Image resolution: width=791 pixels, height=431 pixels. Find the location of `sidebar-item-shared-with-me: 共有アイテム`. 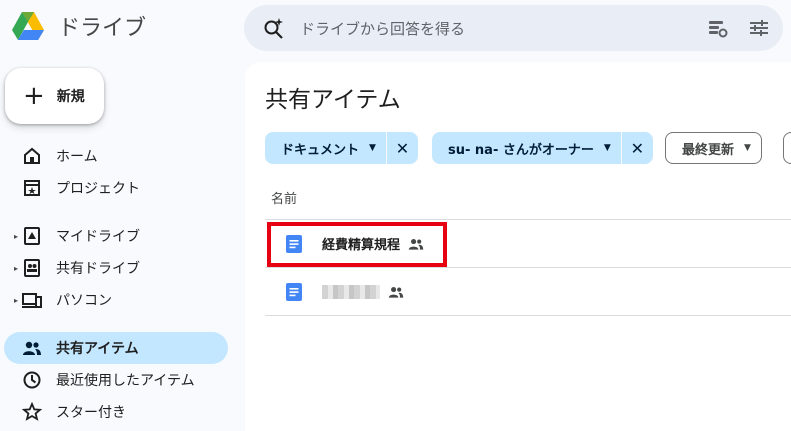

sidebar-item-shared-with-me: 共有アイテム is located at coordinates (116, 348).